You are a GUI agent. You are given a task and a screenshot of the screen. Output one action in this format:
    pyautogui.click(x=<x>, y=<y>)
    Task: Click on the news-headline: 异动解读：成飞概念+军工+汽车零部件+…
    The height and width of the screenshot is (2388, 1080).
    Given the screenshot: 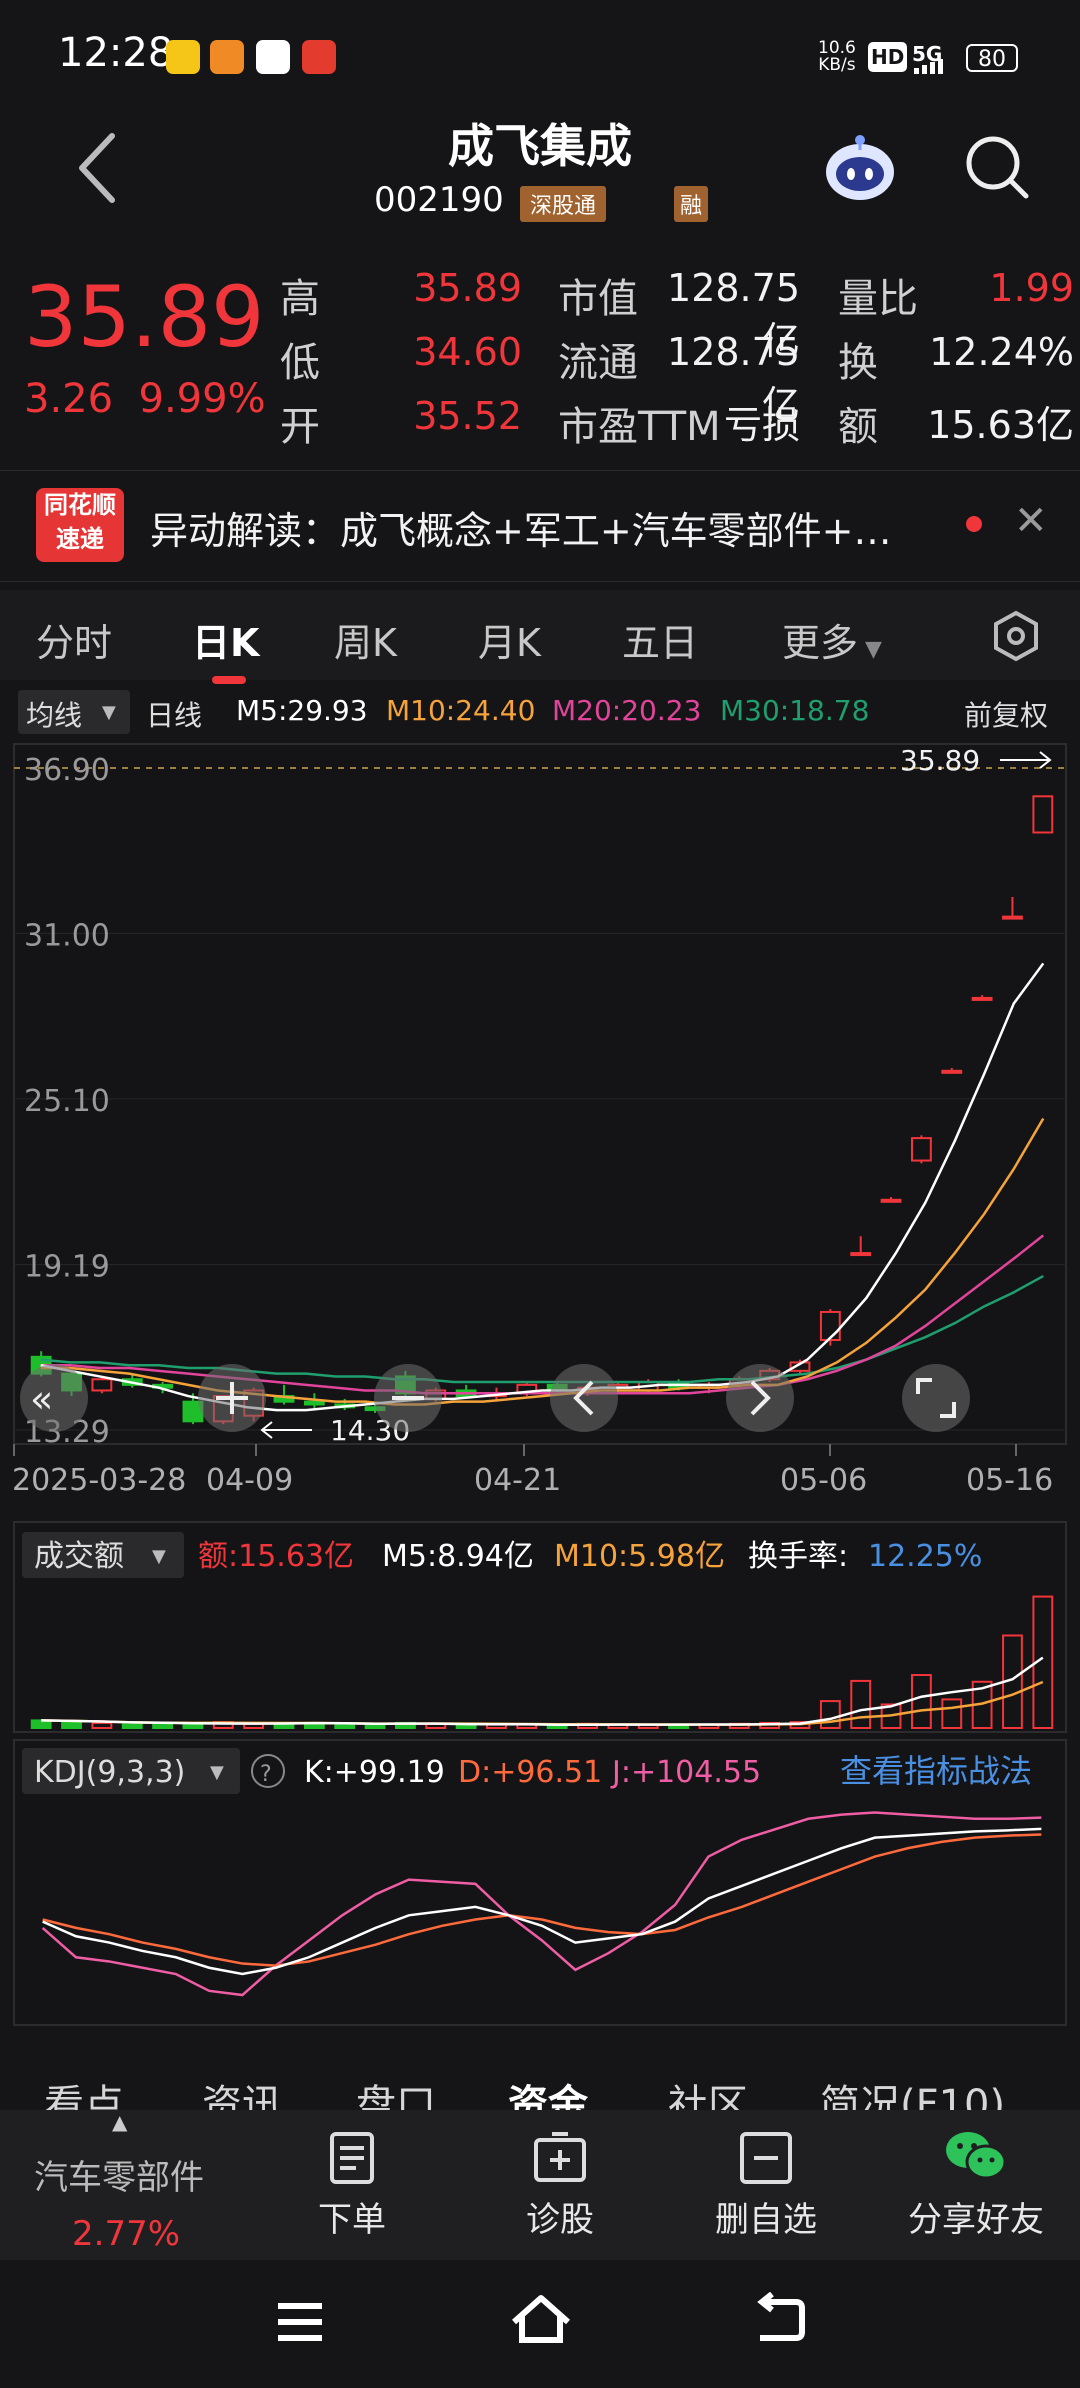 What is the action you would take?
    pyautogui.click(x=521, y=527)
    